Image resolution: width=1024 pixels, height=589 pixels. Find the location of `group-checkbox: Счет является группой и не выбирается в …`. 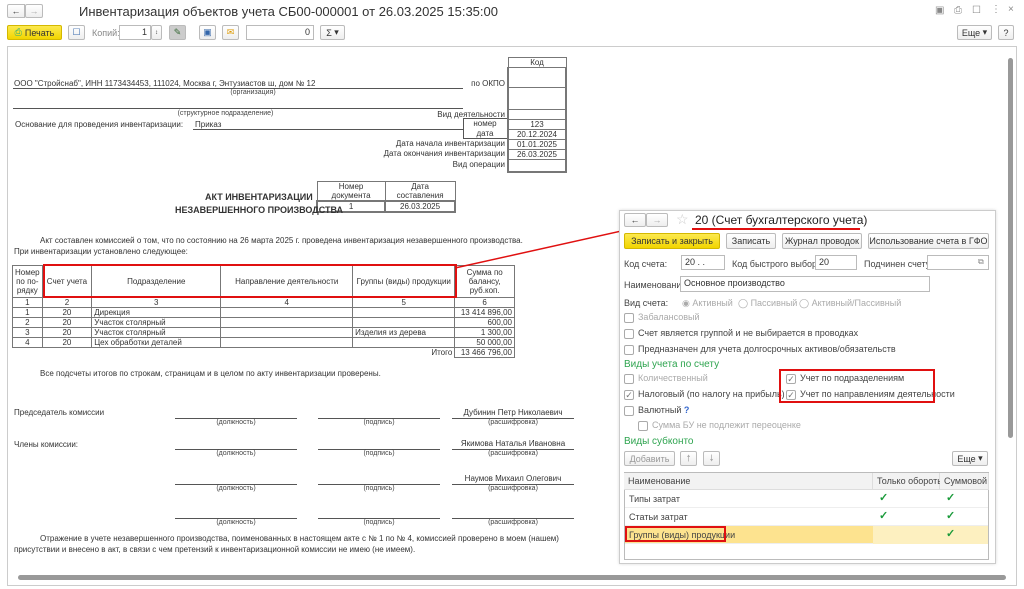

group-checkbox: Счет является группой и не выбирается в … is located at coordinates (741, 333).